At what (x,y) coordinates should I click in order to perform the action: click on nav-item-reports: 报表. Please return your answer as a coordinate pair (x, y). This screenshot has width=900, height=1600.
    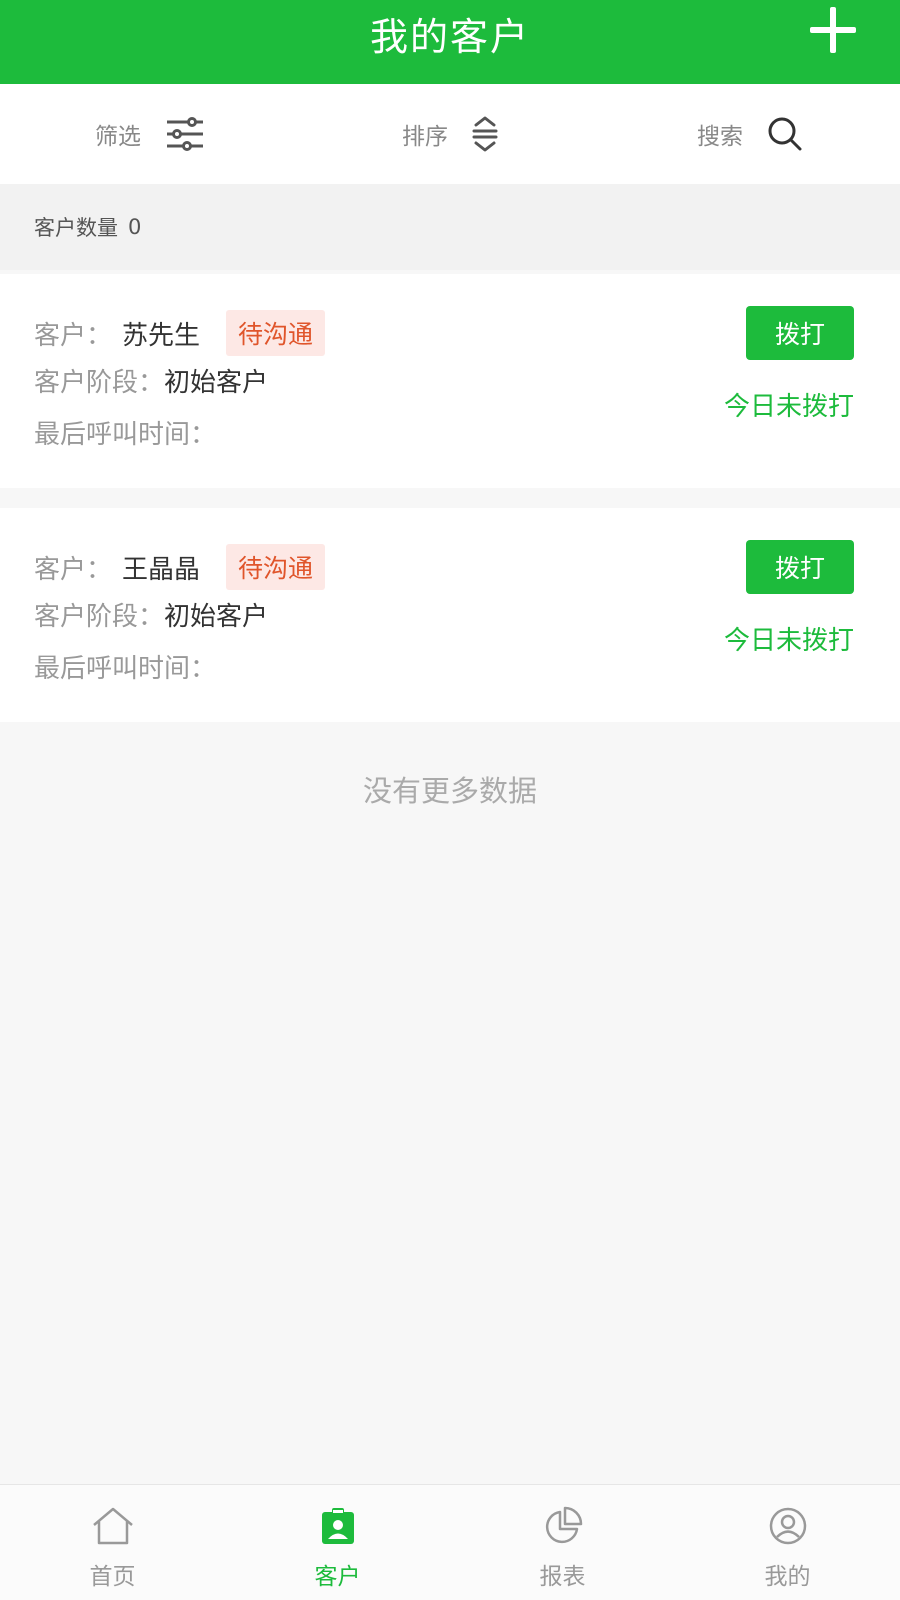
    Looking at the image, I should click on (562, 1542).